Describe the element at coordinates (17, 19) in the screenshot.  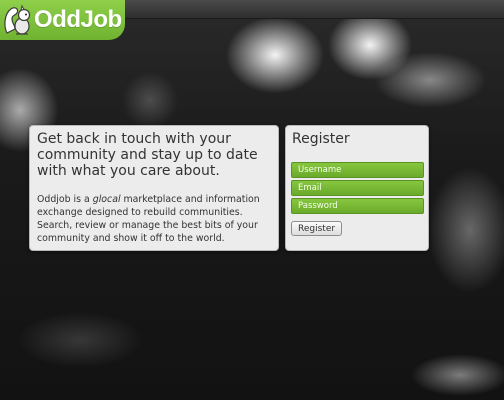
I see `squirrel-icon` at that location.